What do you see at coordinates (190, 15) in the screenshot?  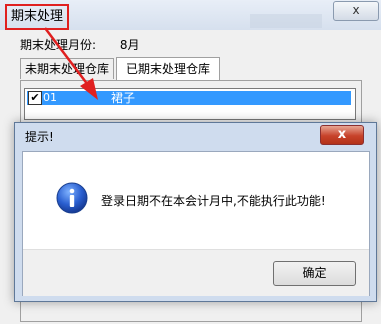 I see `window-titlebar: 期末处理 x` at bounding box center [190, 15].